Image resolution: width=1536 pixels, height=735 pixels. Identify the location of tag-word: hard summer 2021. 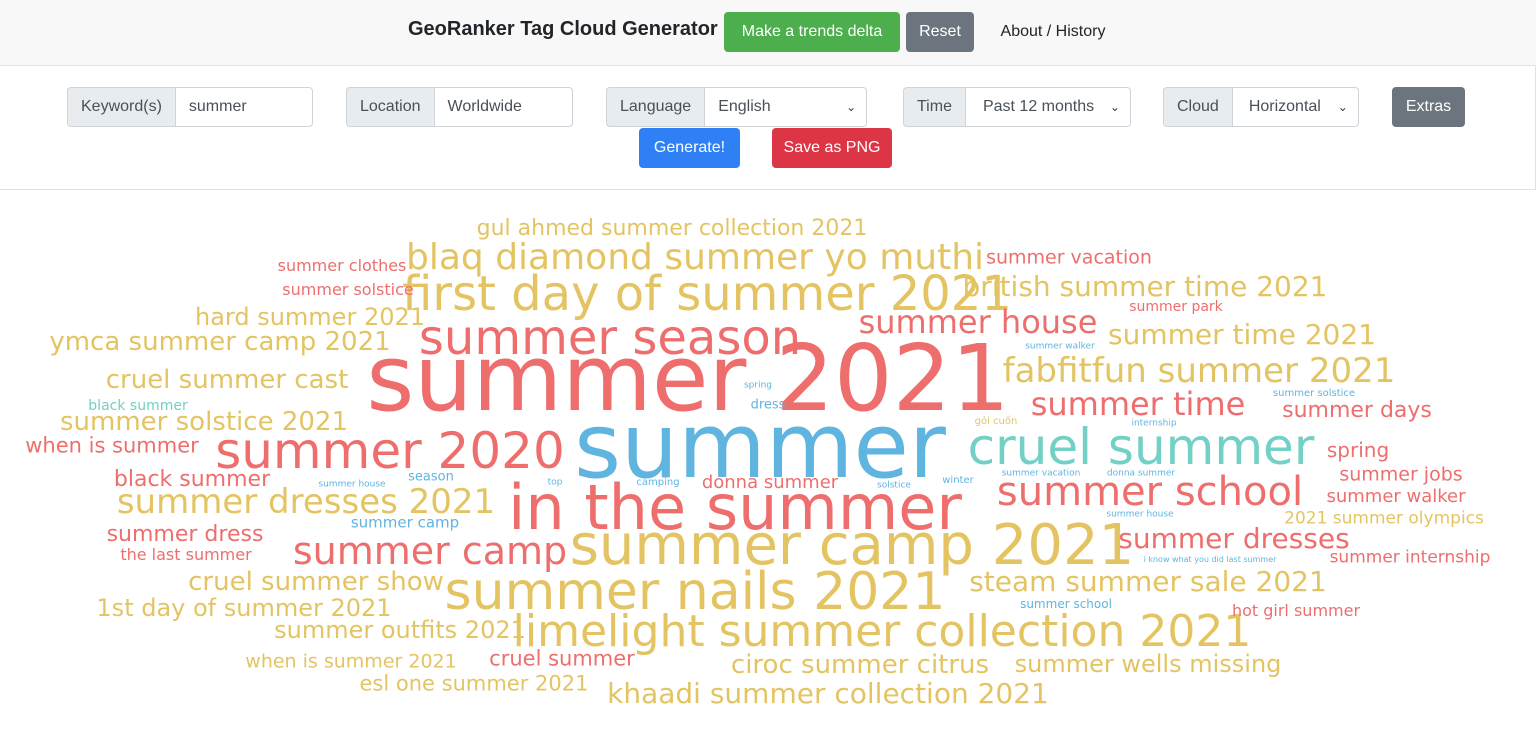
(310, 317).